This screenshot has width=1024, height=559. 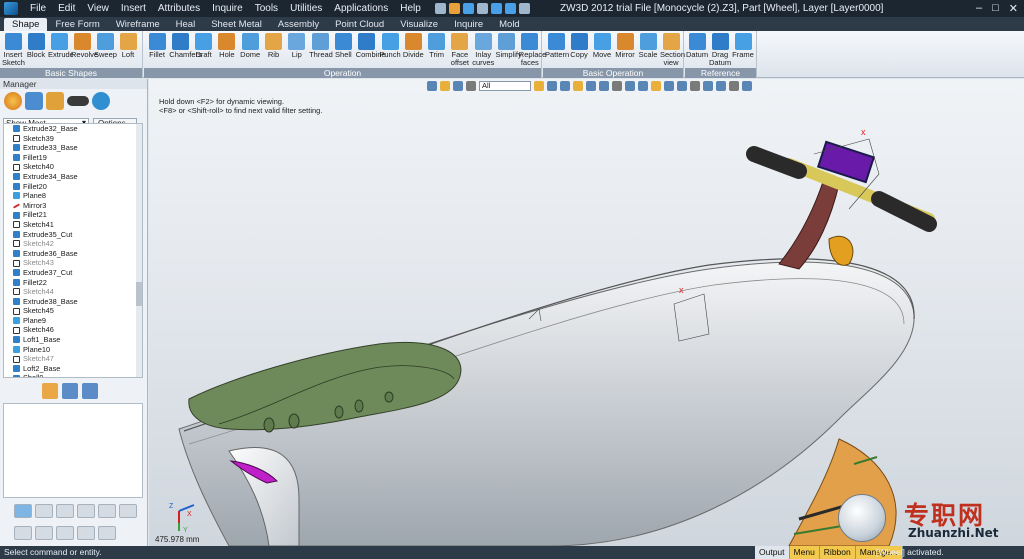 I want to click on ribbon-button-shell: Shell, so click(x=343, y=46).